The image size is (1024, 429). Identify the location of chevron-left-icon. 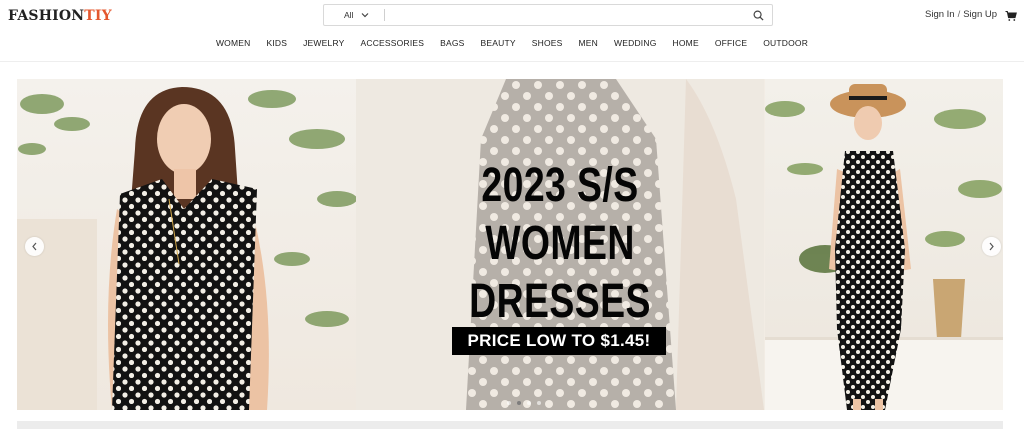
(34, 246).